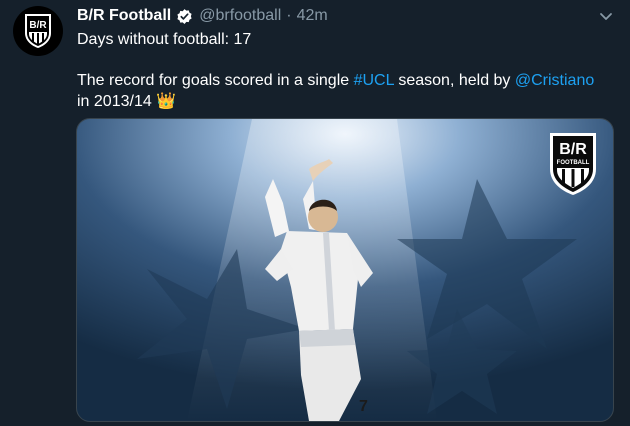 Image resolution: width=630 pixels, height=426 pixels. Describe the element at coordinates (184, 16) in the screenshot. I see `verified-badge-icon` at that location.